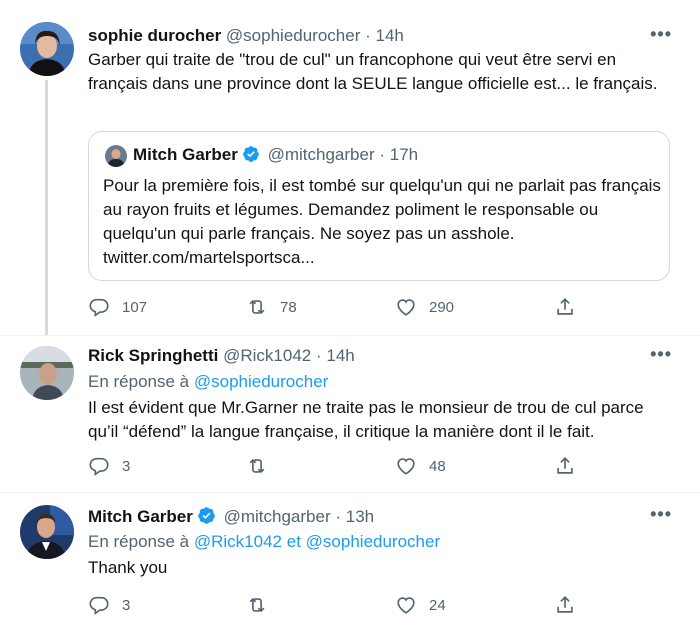 Image resolution: width=700 pixels, height=629 pixels. What do you see at coordinates (221, 356) in the screenshot?
I see `tweet-header: Rick Springhetti @Rick1042 · 14h` at bounding box center [221, 356].